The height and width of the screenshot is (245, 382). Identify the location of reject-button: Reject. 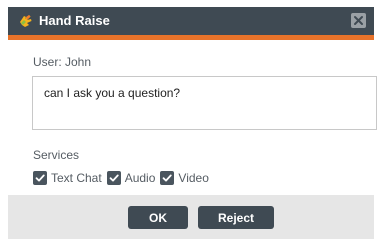
(236, 217).